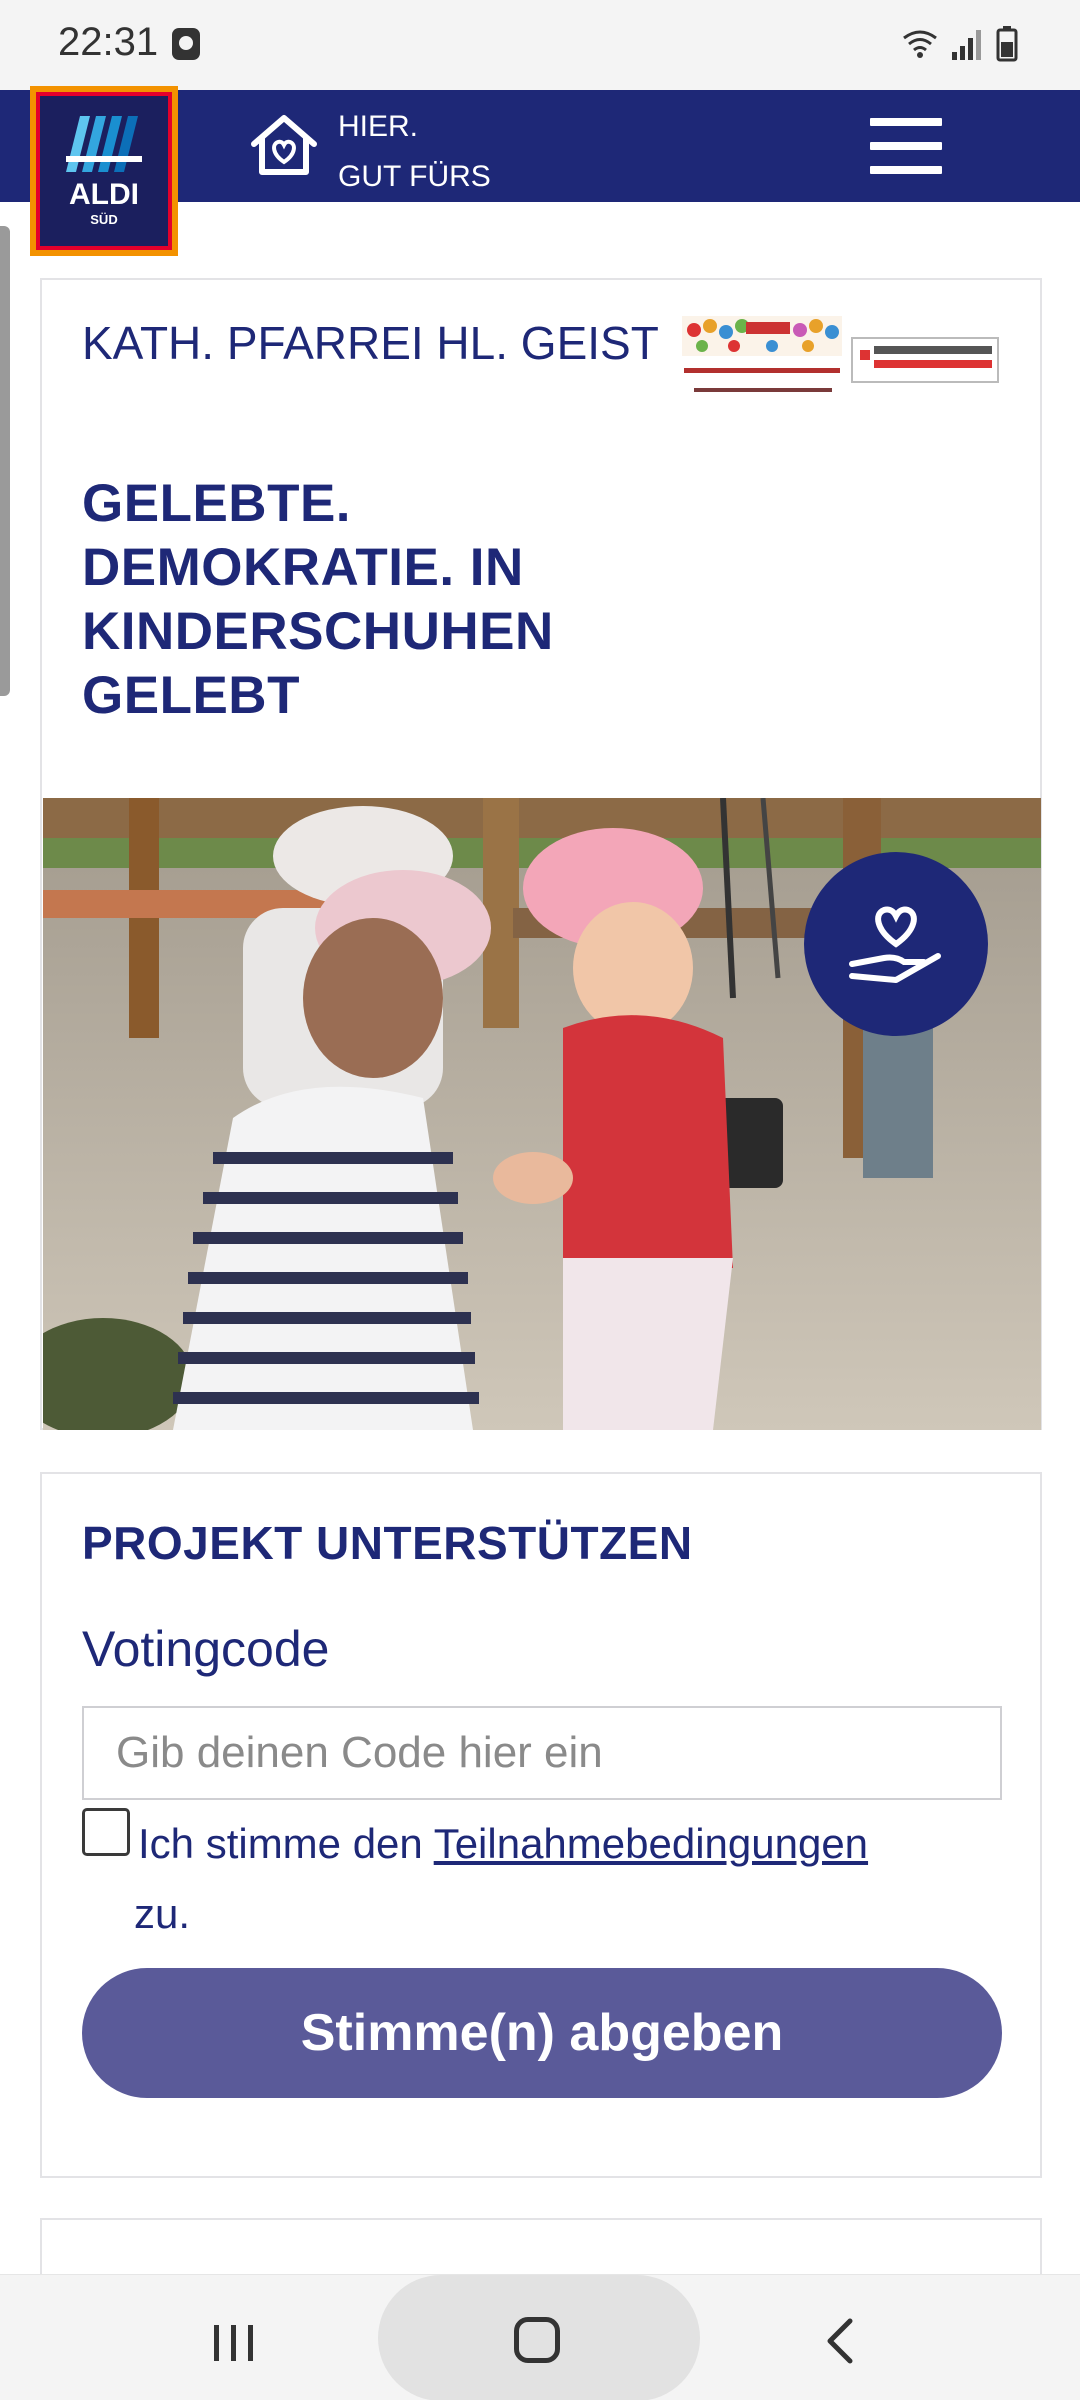 The height and width of the screenshot is (2400, 1080). I want to click on status-icons, so click(960, 44).